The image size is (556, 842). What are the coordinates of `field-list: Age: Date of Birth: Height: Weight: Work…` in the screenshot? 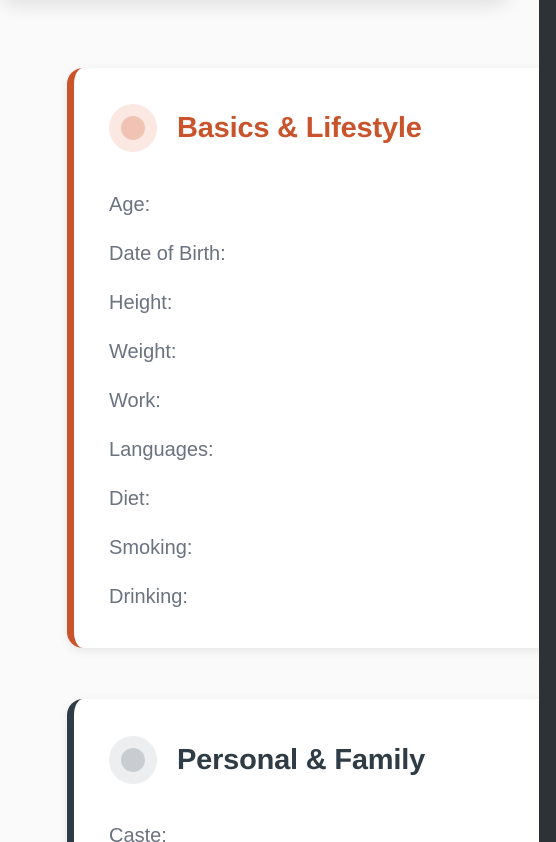 It's located at (167, 413).